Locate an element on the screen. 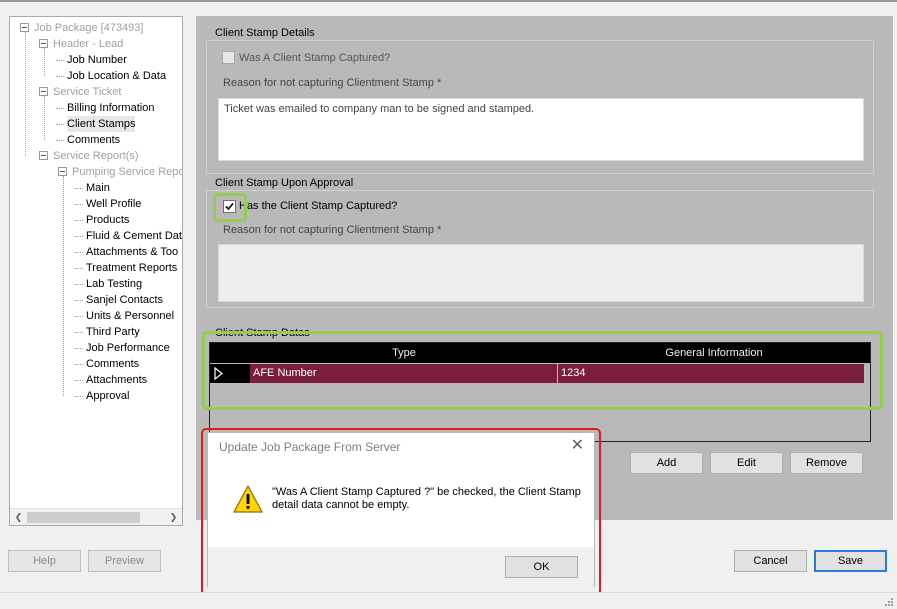  tree-item-label: Well Profile is located at coordinates (114, 204).